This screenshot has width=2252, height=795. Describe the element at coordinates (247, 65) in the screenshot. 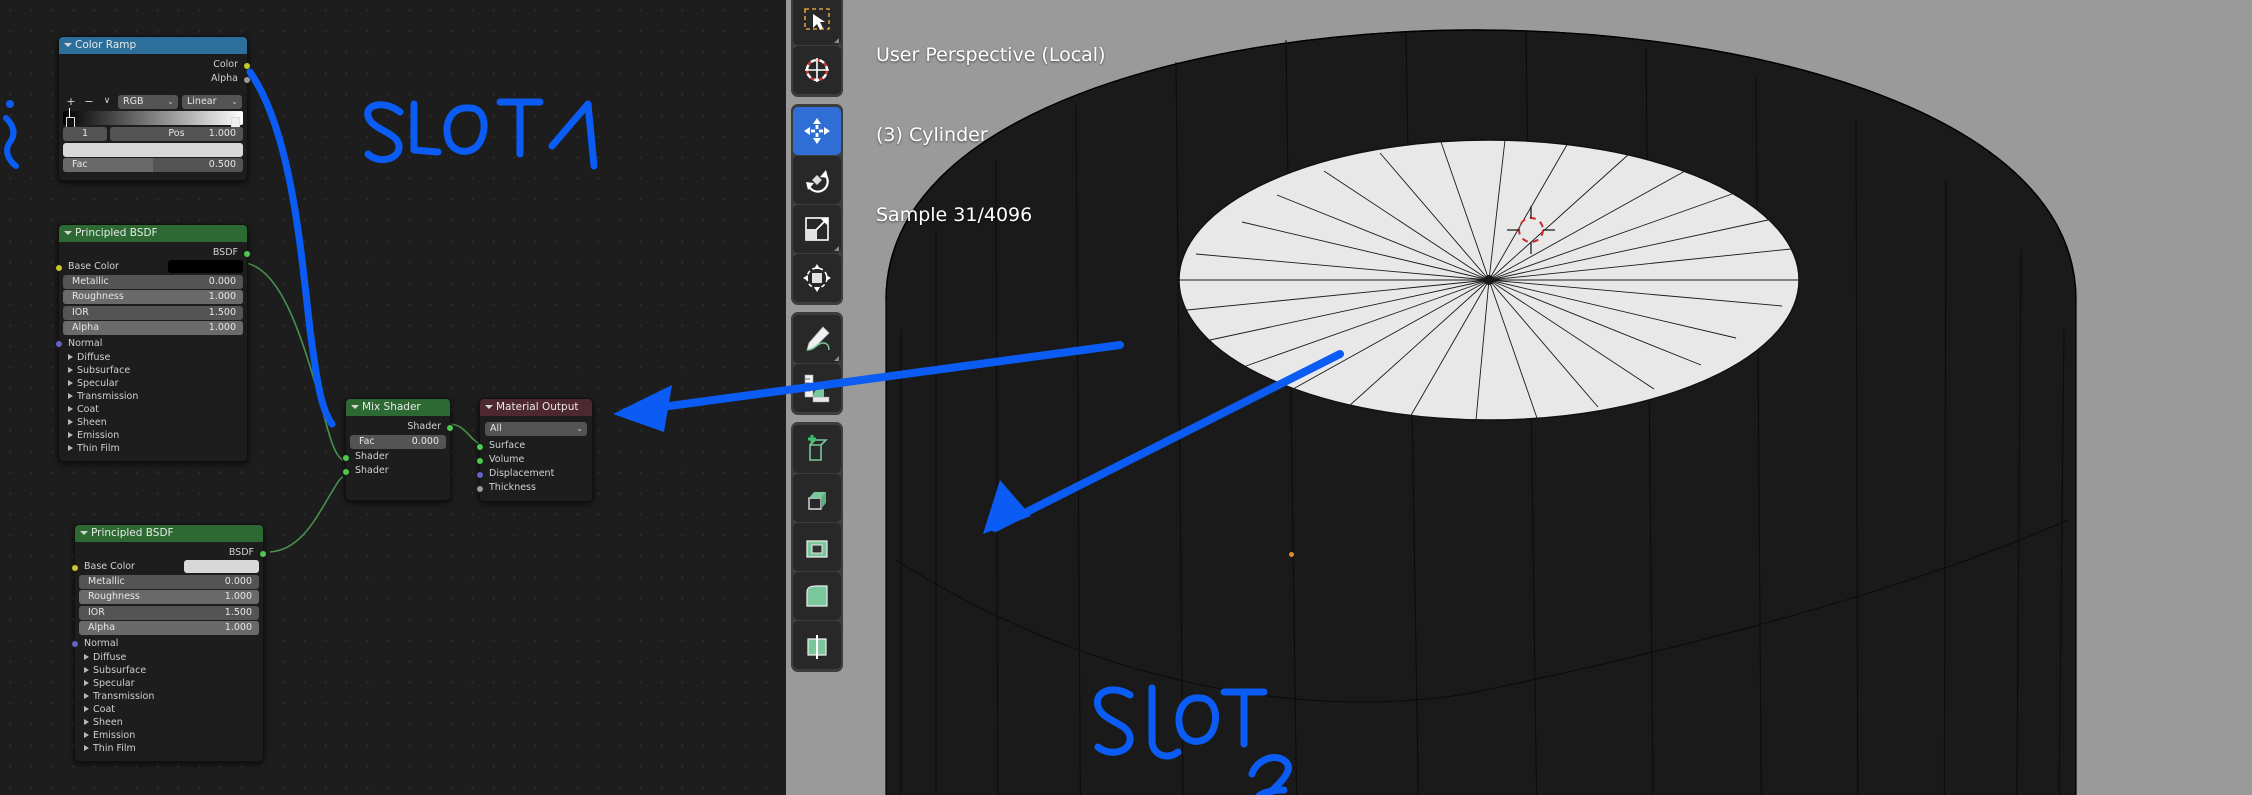

I see `socket-color` at that location.